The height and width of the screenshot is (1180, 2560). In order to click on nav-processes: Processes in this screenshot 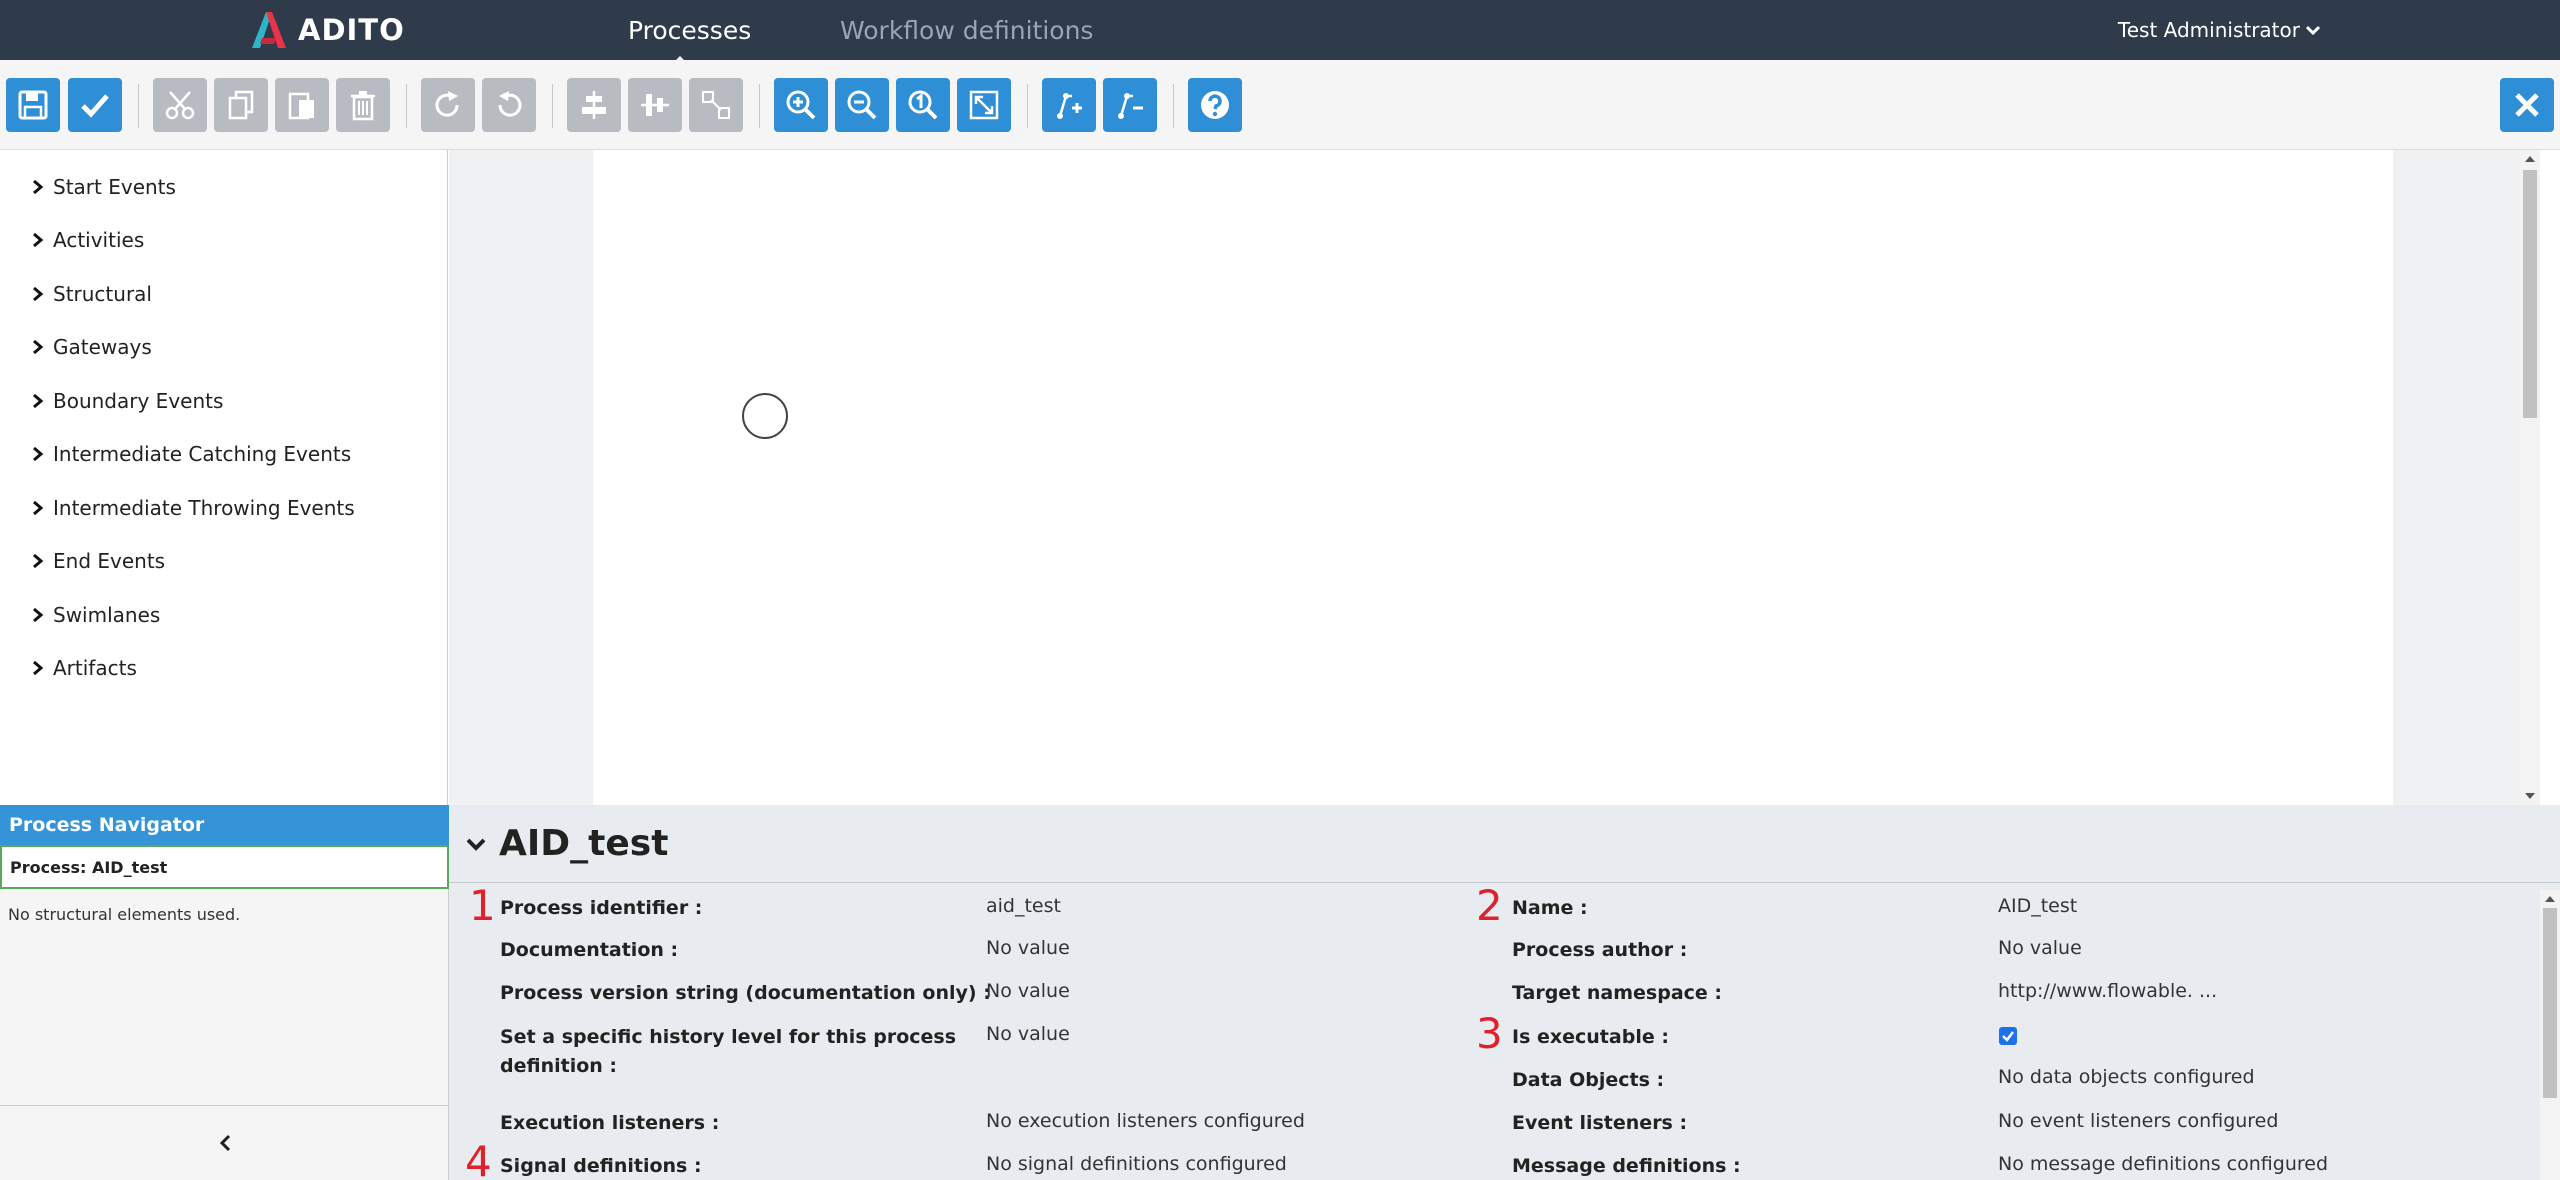, I will do `click(689, 30)`.